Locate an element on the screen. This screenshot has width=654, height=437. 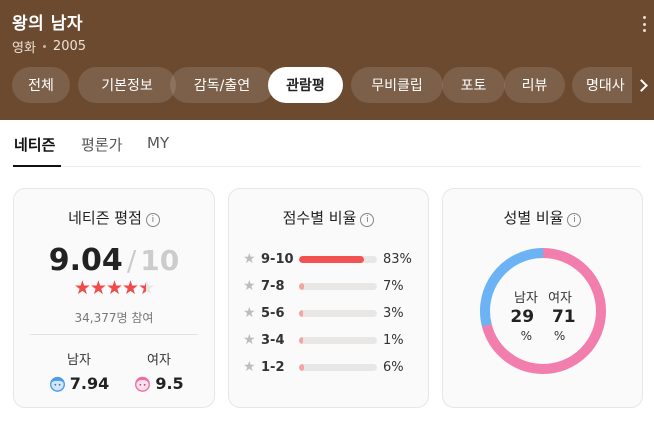
donut-center: 남자 여자 29 71 % % is located at coordinates (543, 311).